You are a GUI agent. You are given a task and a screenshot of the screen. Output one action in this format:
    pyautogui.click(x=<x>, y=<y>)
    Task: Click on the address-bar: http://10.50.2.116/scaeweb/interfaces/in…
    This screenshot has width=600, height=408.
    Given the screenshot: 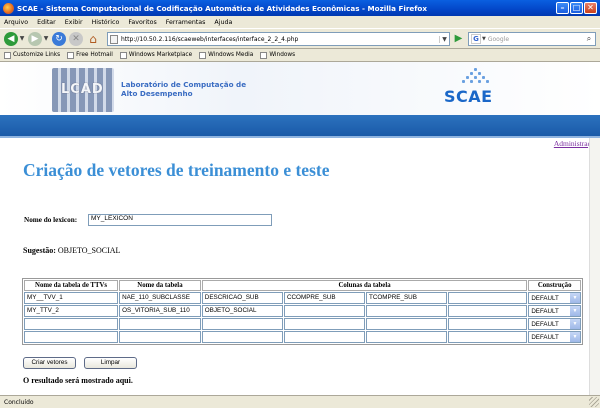 What is the action you would take?
    pyautogui.click(x=278, y=39)
    